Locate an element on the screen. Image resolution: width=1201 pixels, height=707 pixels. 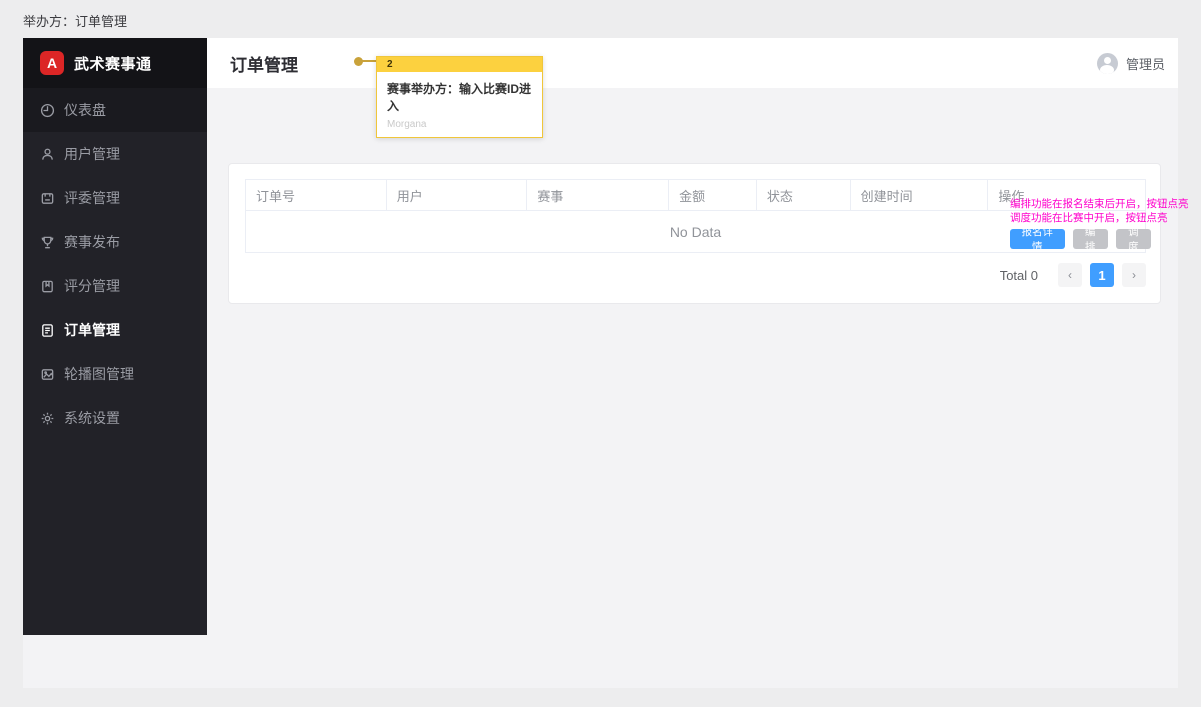
app-logo: A is located at coordinates (52, 63).